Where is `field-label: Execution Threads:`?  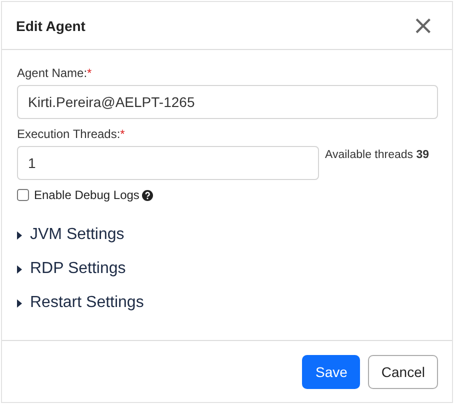 field-label: Execution Threads: is located at coordinates (68, 134).